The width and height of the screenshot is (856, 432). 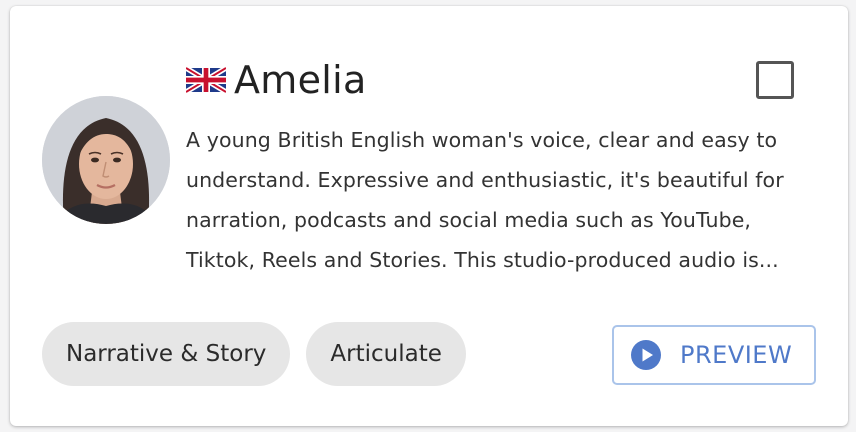 I want to click on uk-flag-icon, so click(x=206, y=80).